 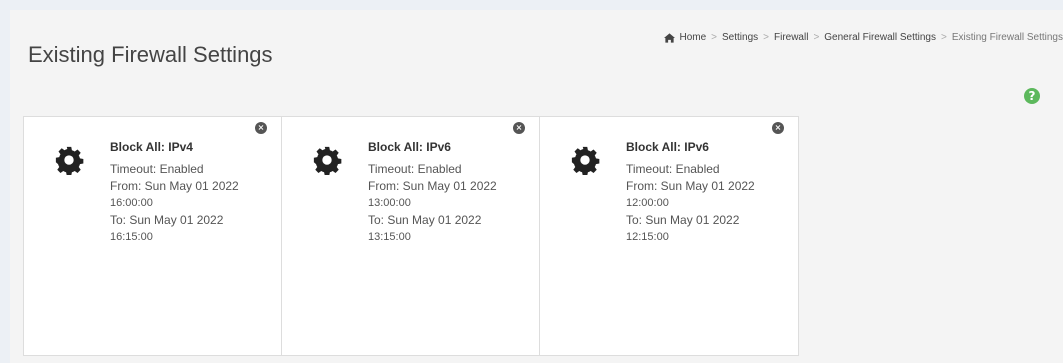 I want to click on rule-from-time: 12:00:00, so click(x=647, y=203).